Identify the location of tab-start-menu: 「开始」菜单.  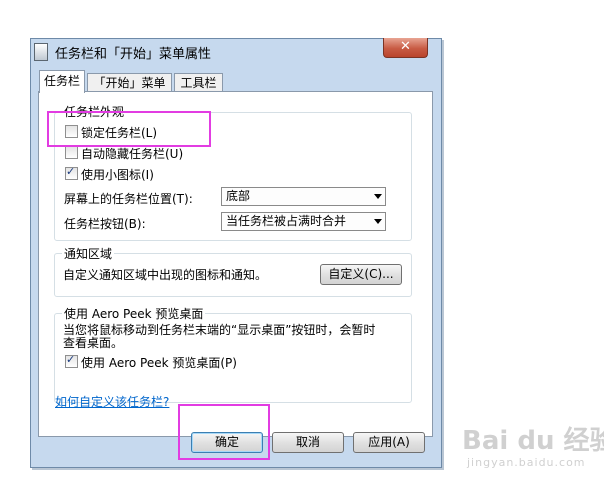
(129, 82).